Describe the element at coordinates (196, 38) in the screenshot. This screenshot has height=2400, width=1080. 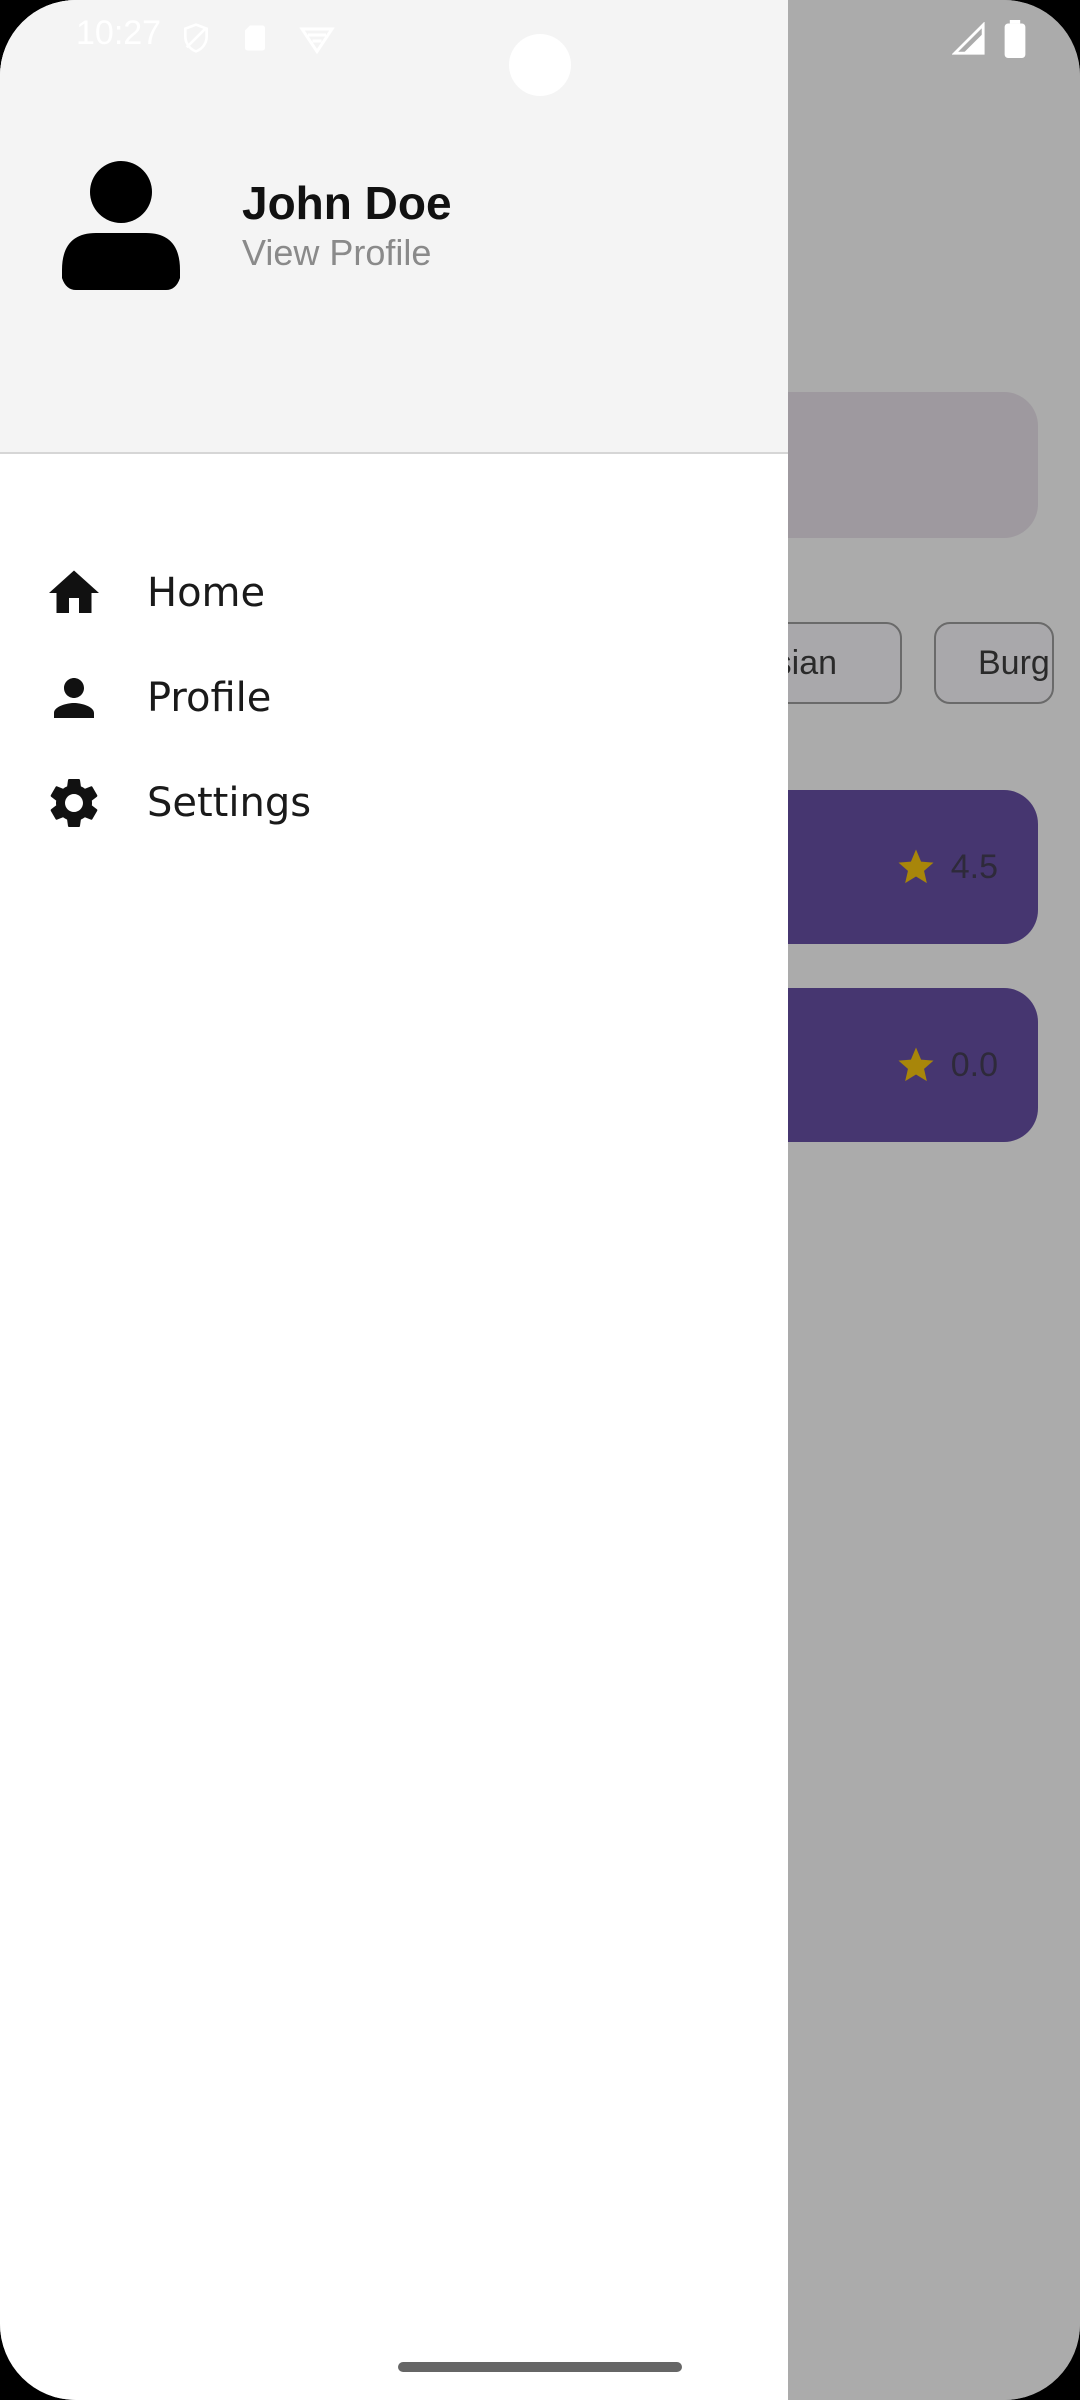
I see `shield-icon` at that location.